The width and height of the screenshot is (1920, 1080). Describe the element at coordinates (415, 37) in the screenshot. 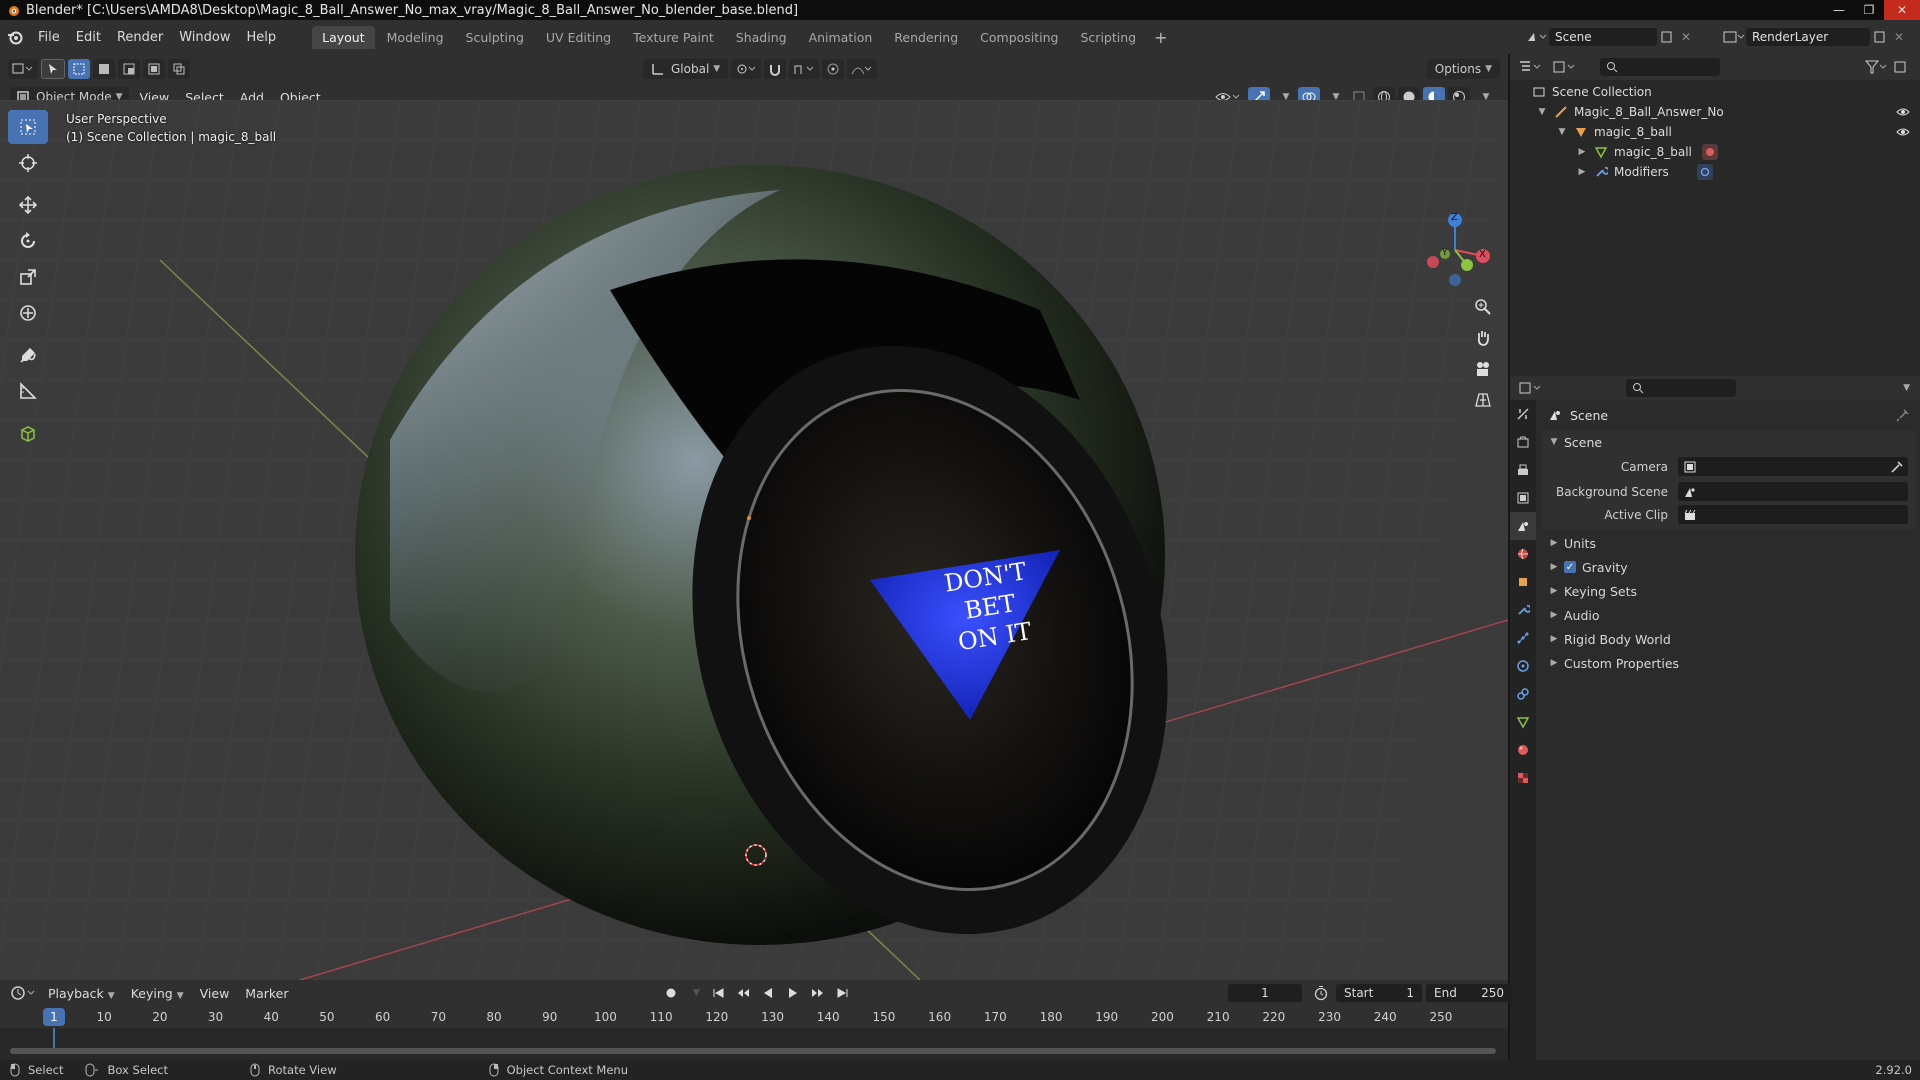

I see `tab-modeling: Modeling` at that location.